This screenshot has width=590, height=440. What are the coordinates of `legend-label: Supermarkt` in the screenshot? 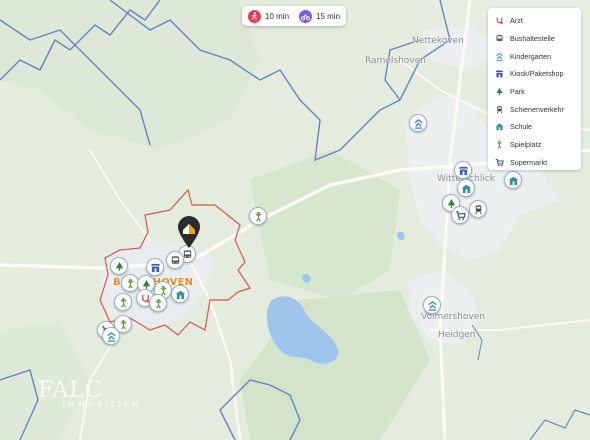 It's located at (529, 162).